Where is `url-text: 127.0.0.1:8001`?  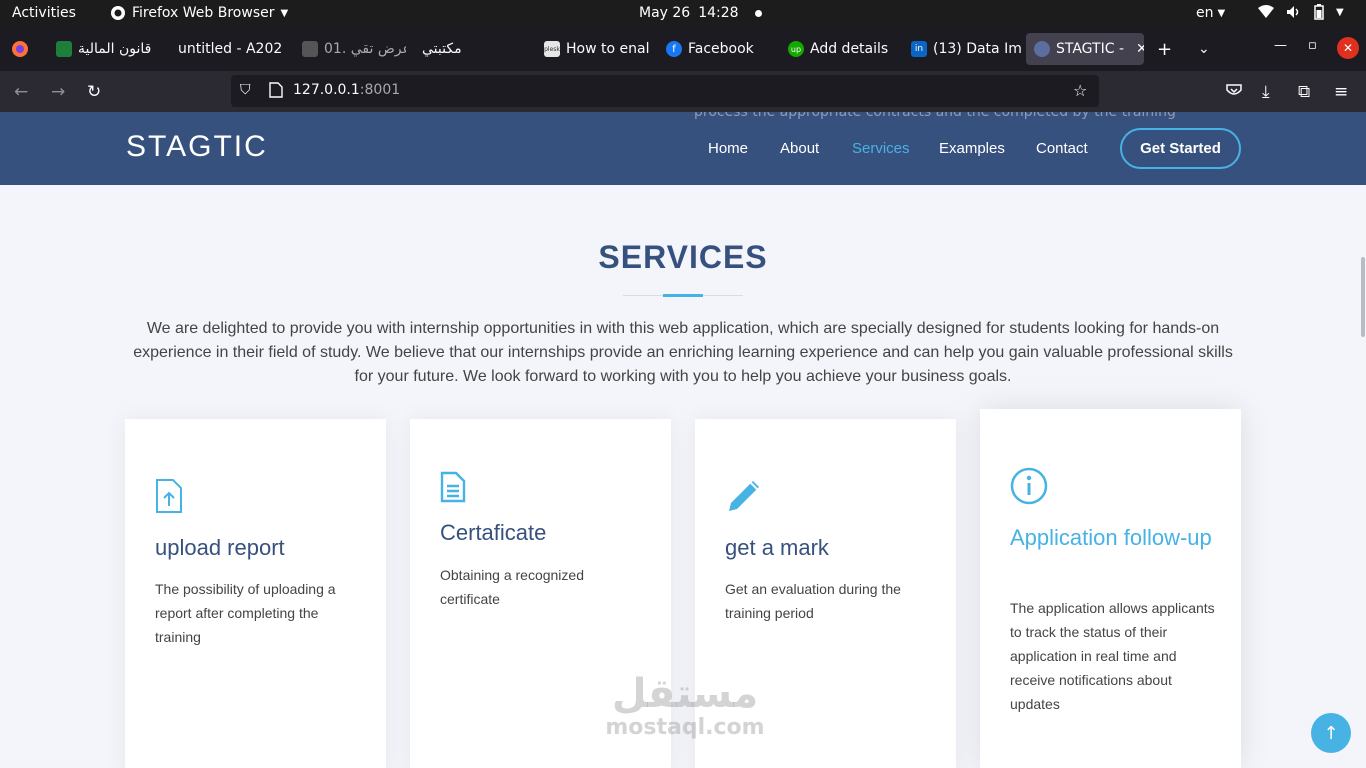
url-text: 127.0.0.1:8001 is located at coordinates (346, 90).